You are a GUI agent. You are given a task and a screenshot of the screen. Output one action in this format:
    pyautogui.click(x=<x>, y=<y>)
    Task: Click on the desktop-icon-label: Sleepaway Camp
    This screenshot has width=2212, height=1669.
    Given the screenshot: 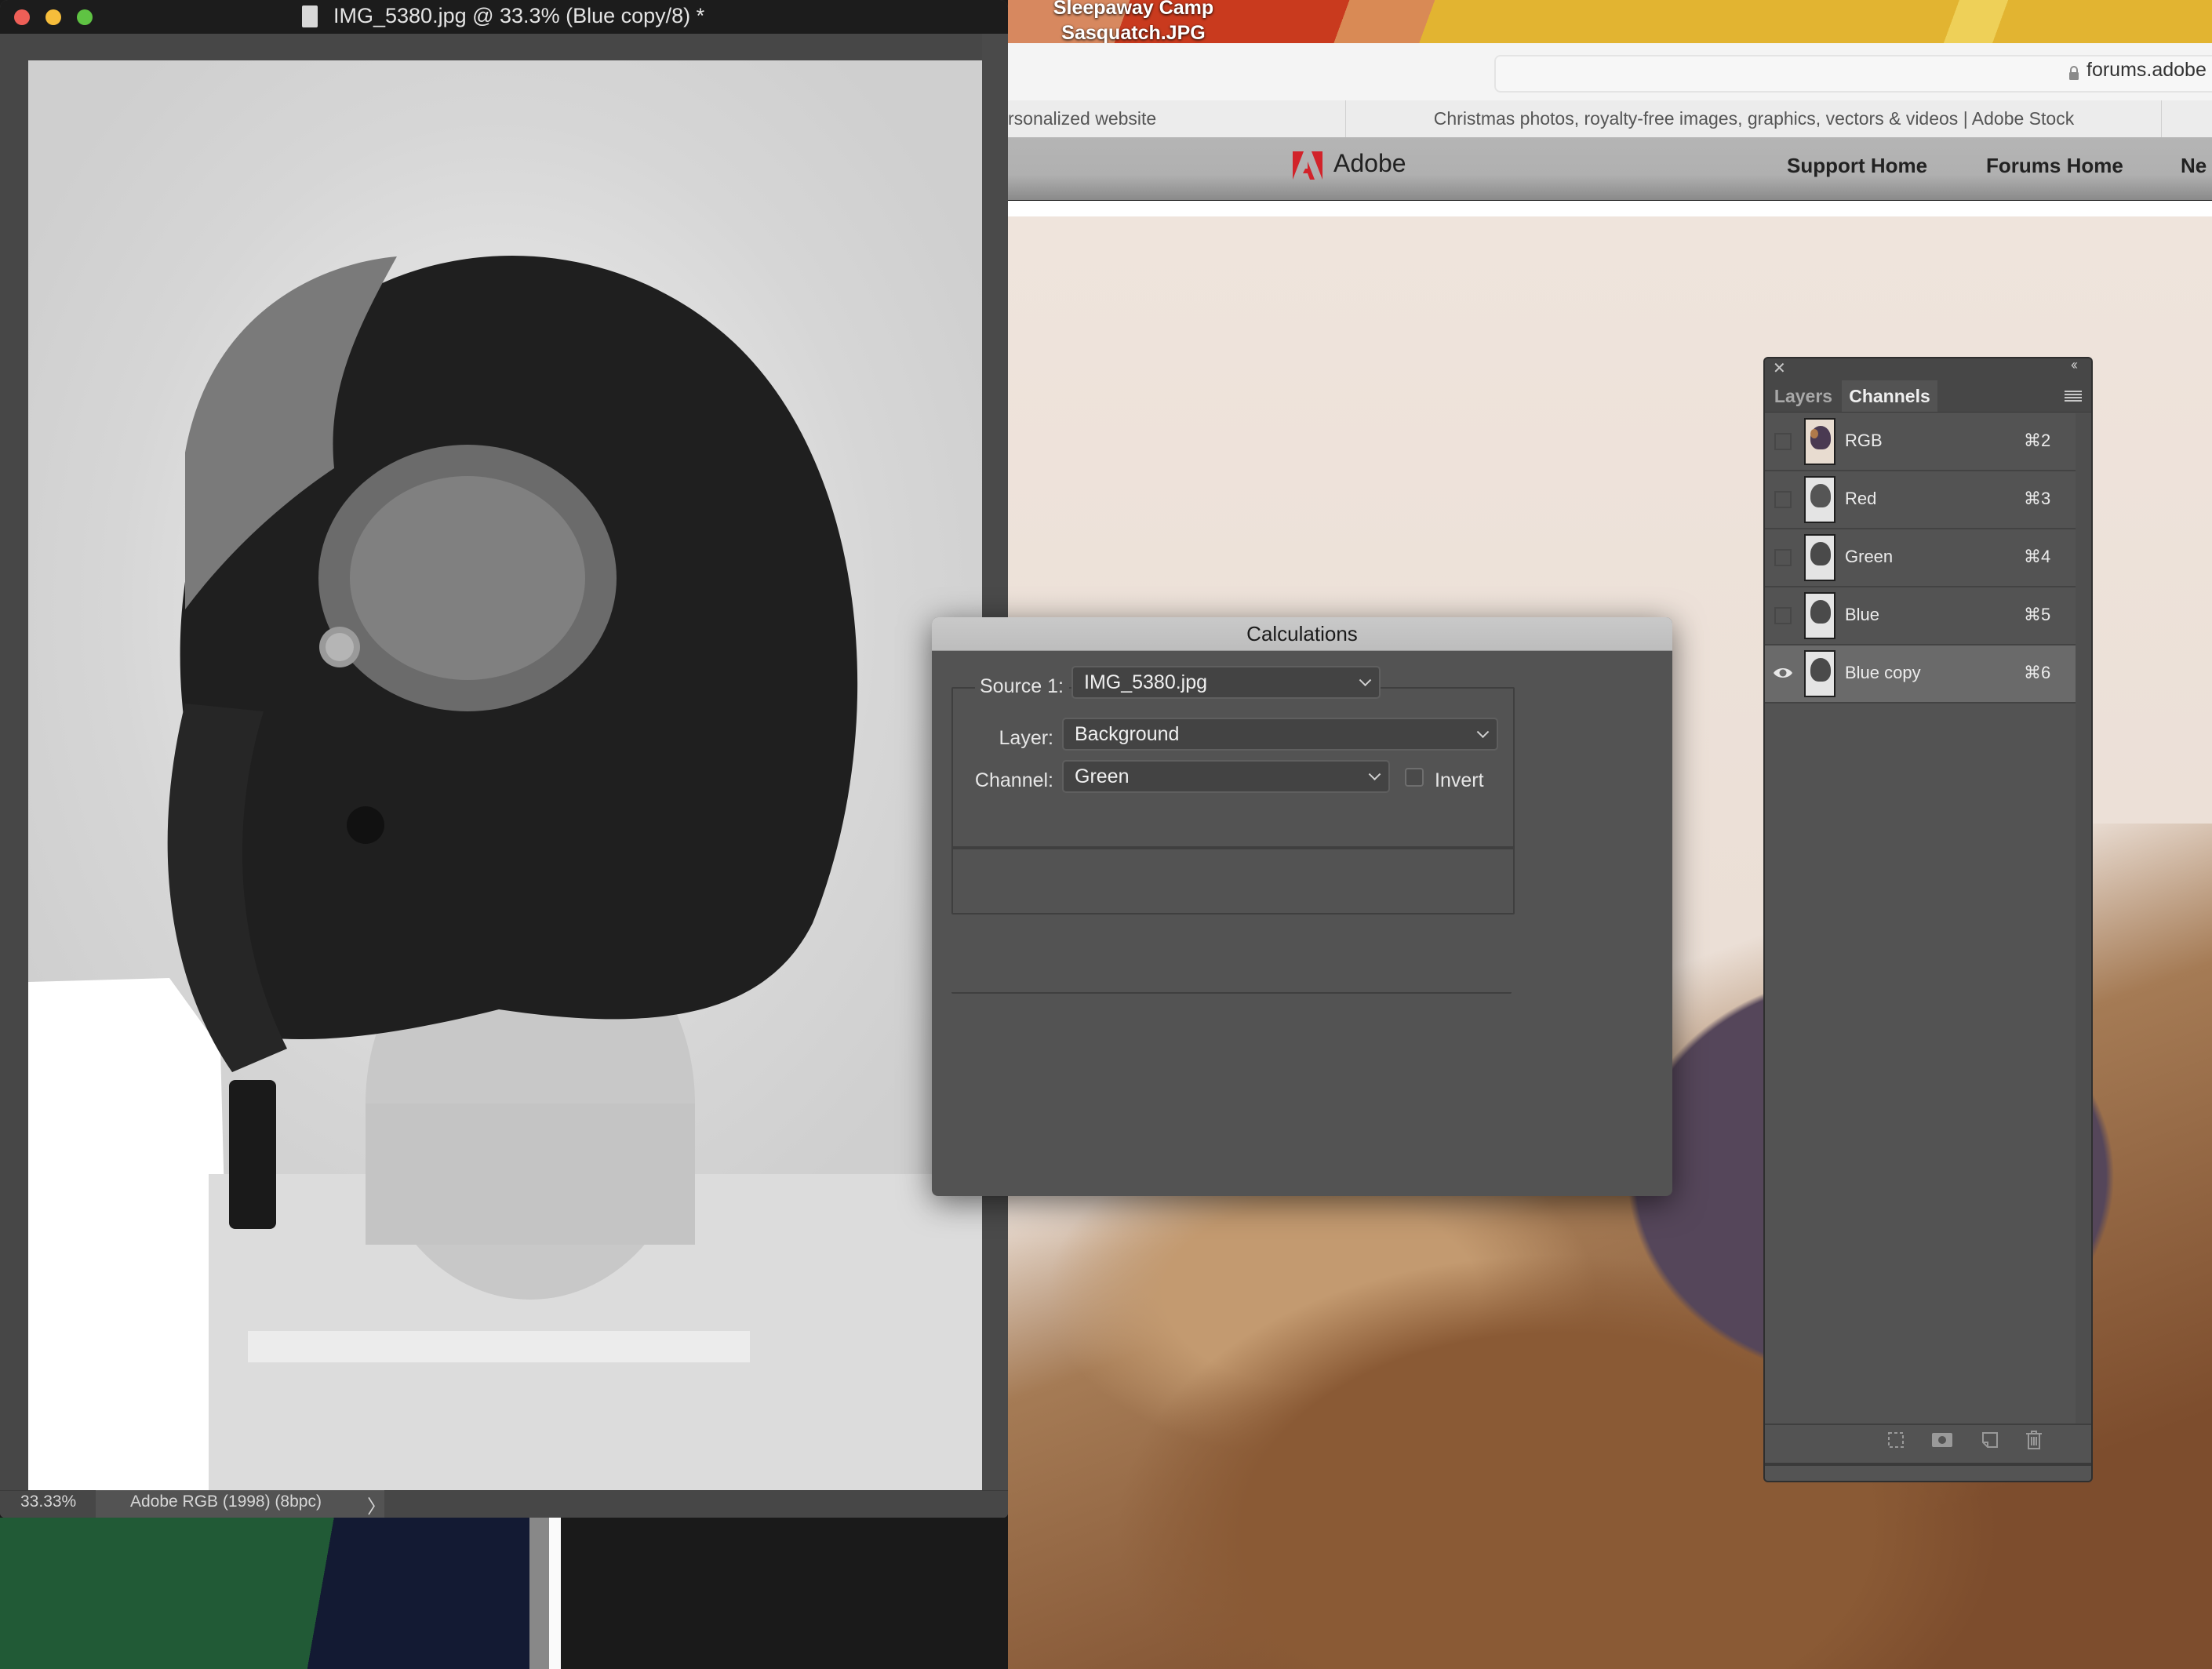 What is the action you would take?
    pyautogui.click(x=1134, y=10)
    